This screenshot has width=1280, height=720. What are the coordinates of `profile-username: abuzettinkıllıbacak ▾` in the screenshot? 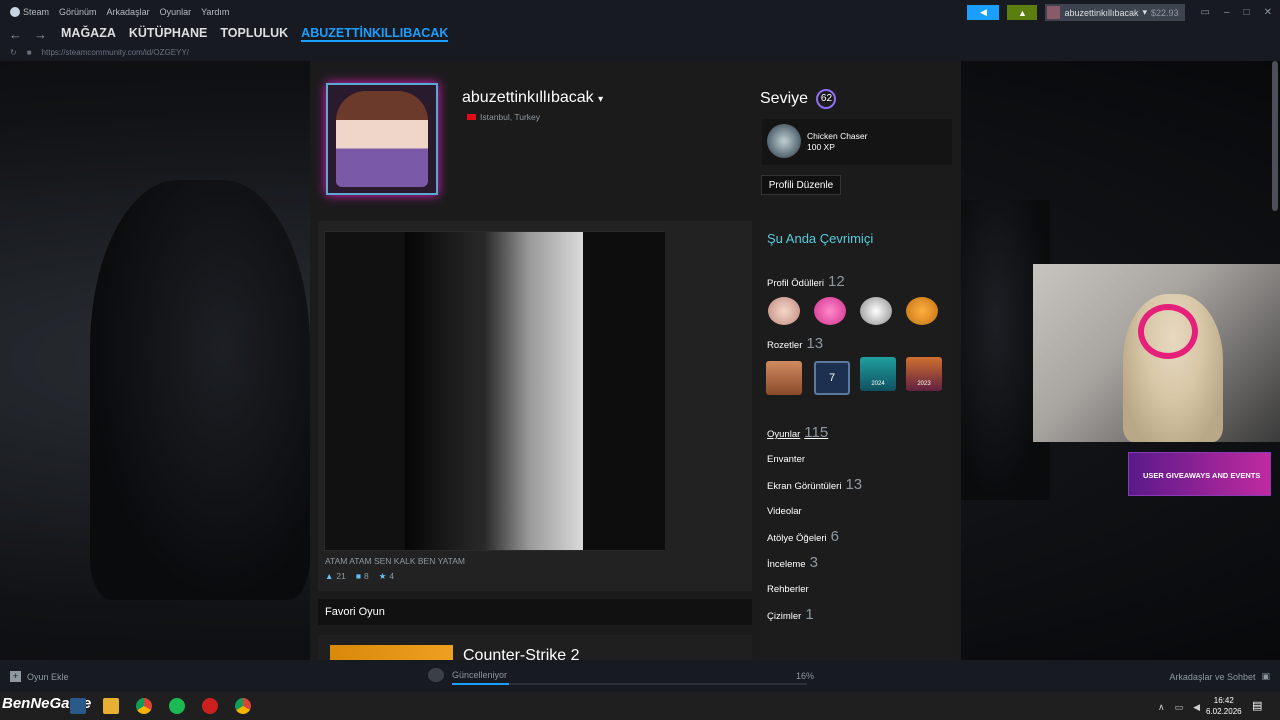 It's located at (532, 98).